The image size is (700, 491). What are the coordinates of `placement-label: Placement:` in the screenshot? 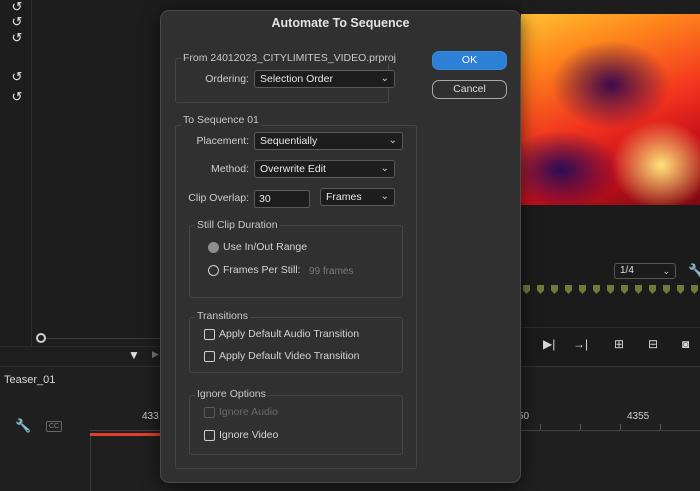 It's located at (222, 141).